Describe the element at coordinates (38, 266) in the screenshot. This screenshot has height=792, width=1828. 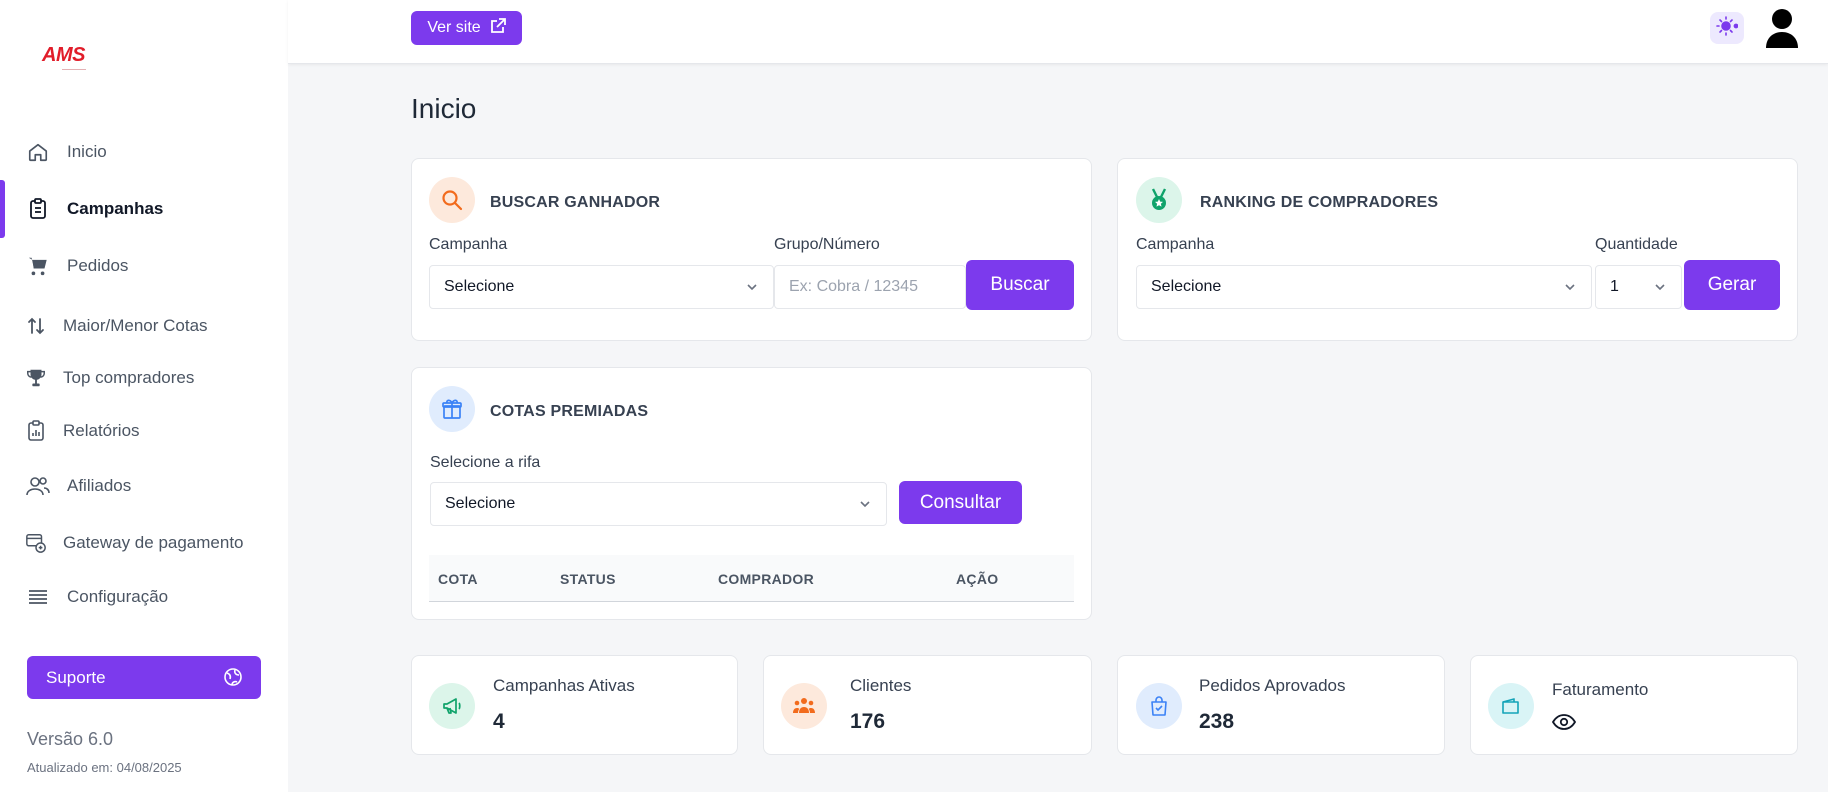
I see `cart-icon` at that location.